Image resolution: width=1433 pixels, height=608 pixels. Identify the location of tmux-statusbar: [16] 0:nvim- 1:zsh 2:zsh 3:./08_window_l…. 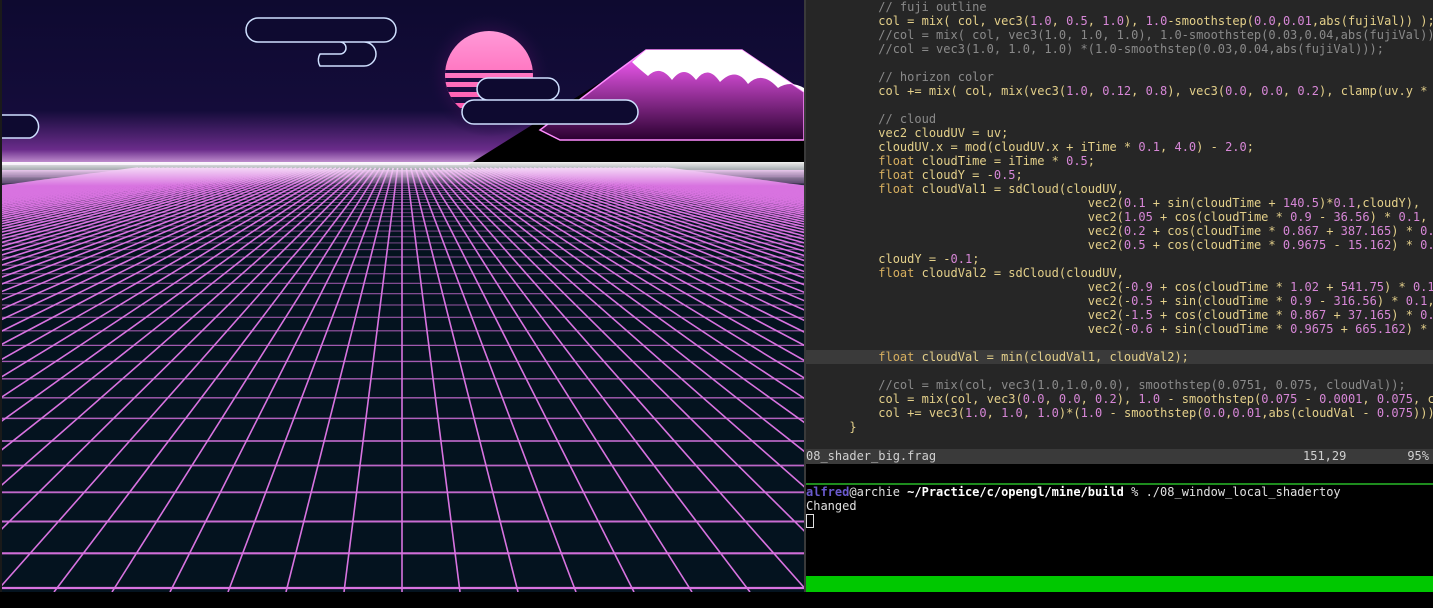
(1119, 591).